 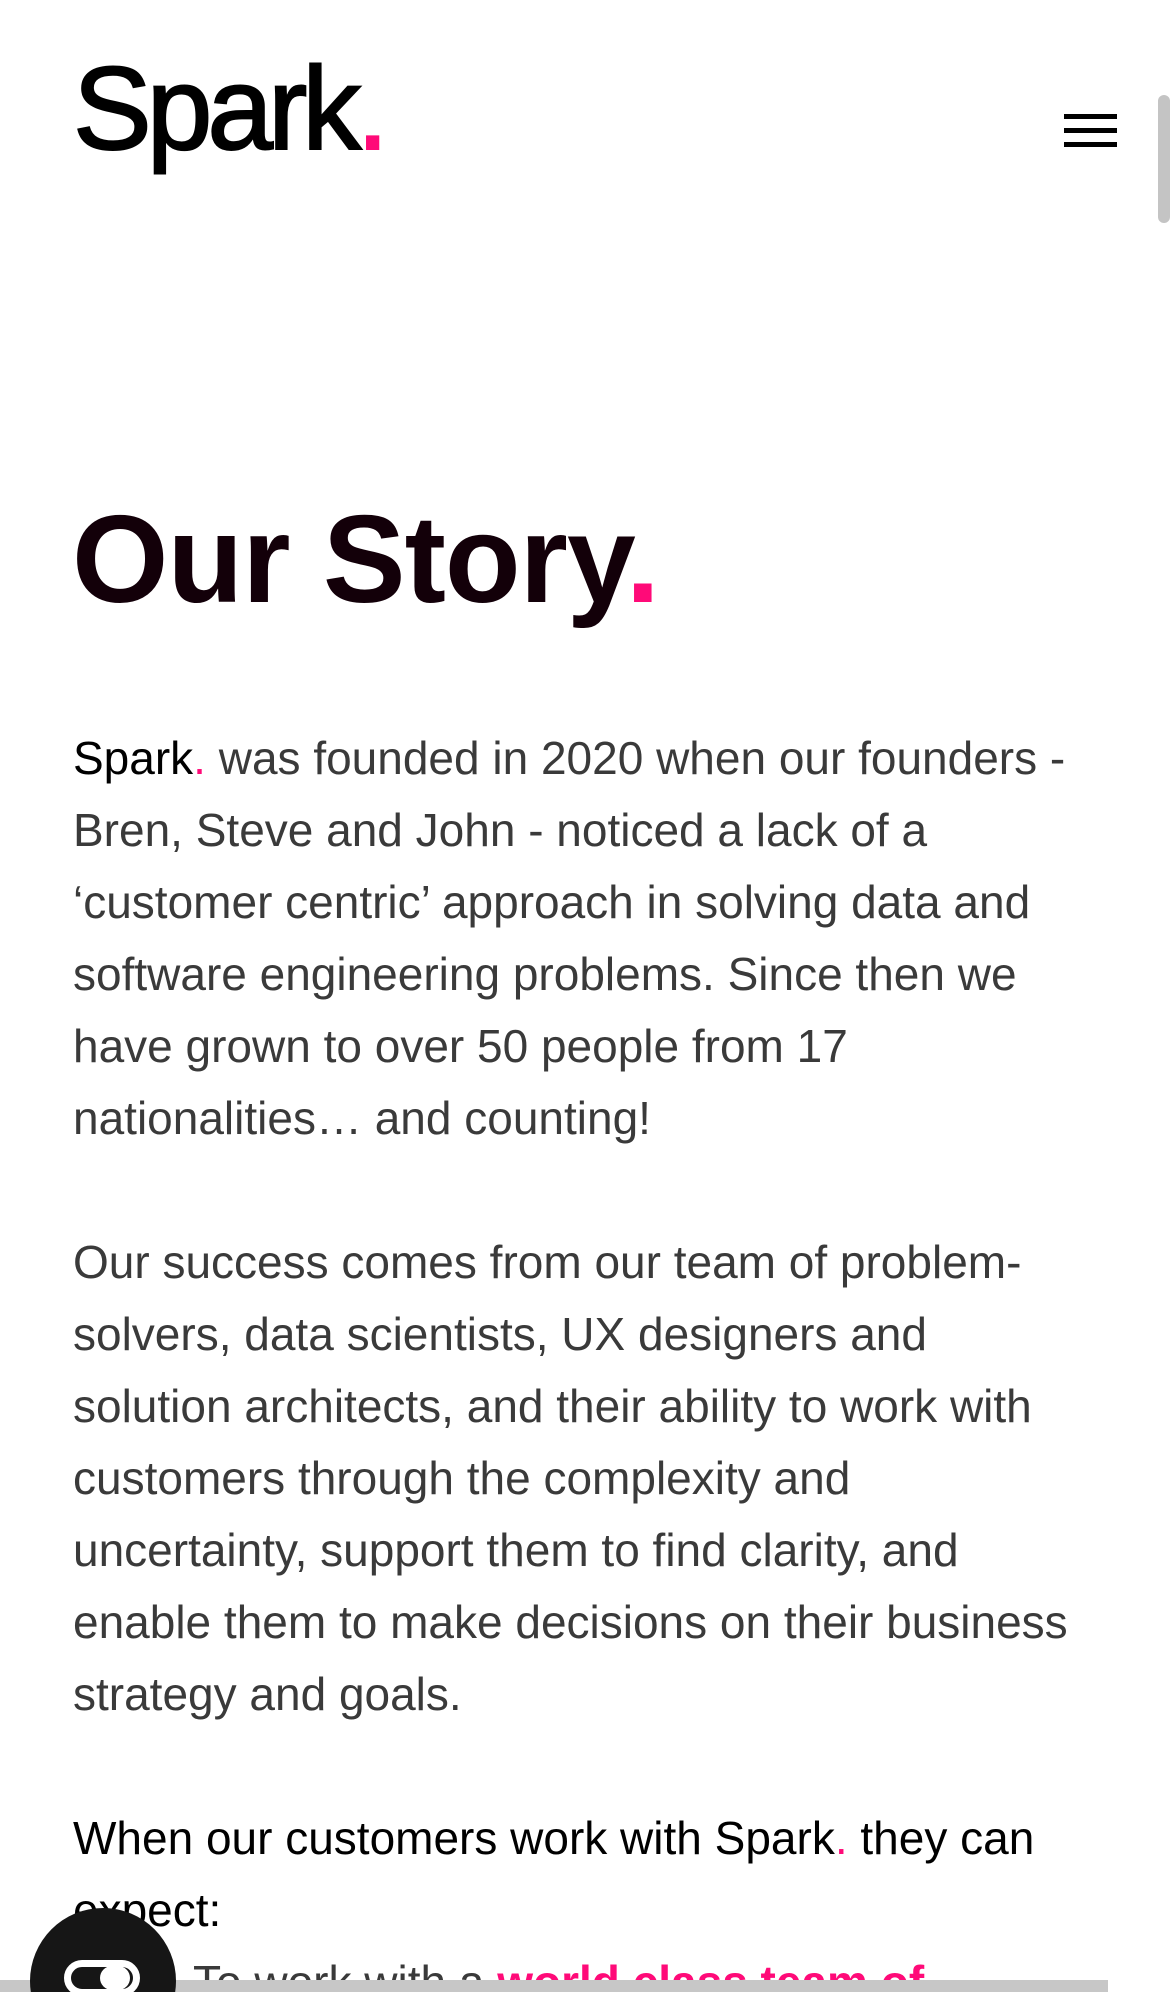 What do you see at coordinates (231, 109) in the screenshot?
I see `spark-logo: Spark.` at bounding box center [231, 109].